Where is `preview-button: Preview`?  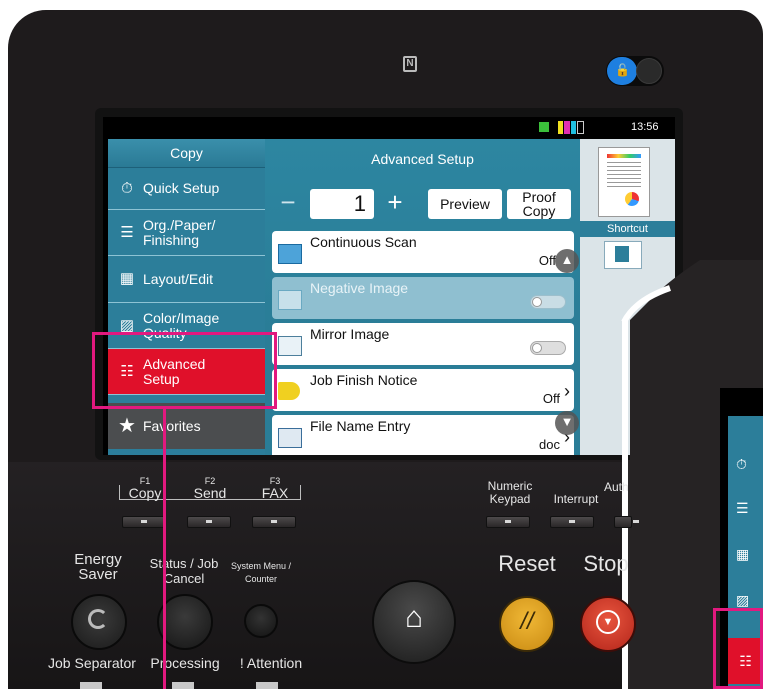
preview-button: Preview is located at coordinates (465, 204).